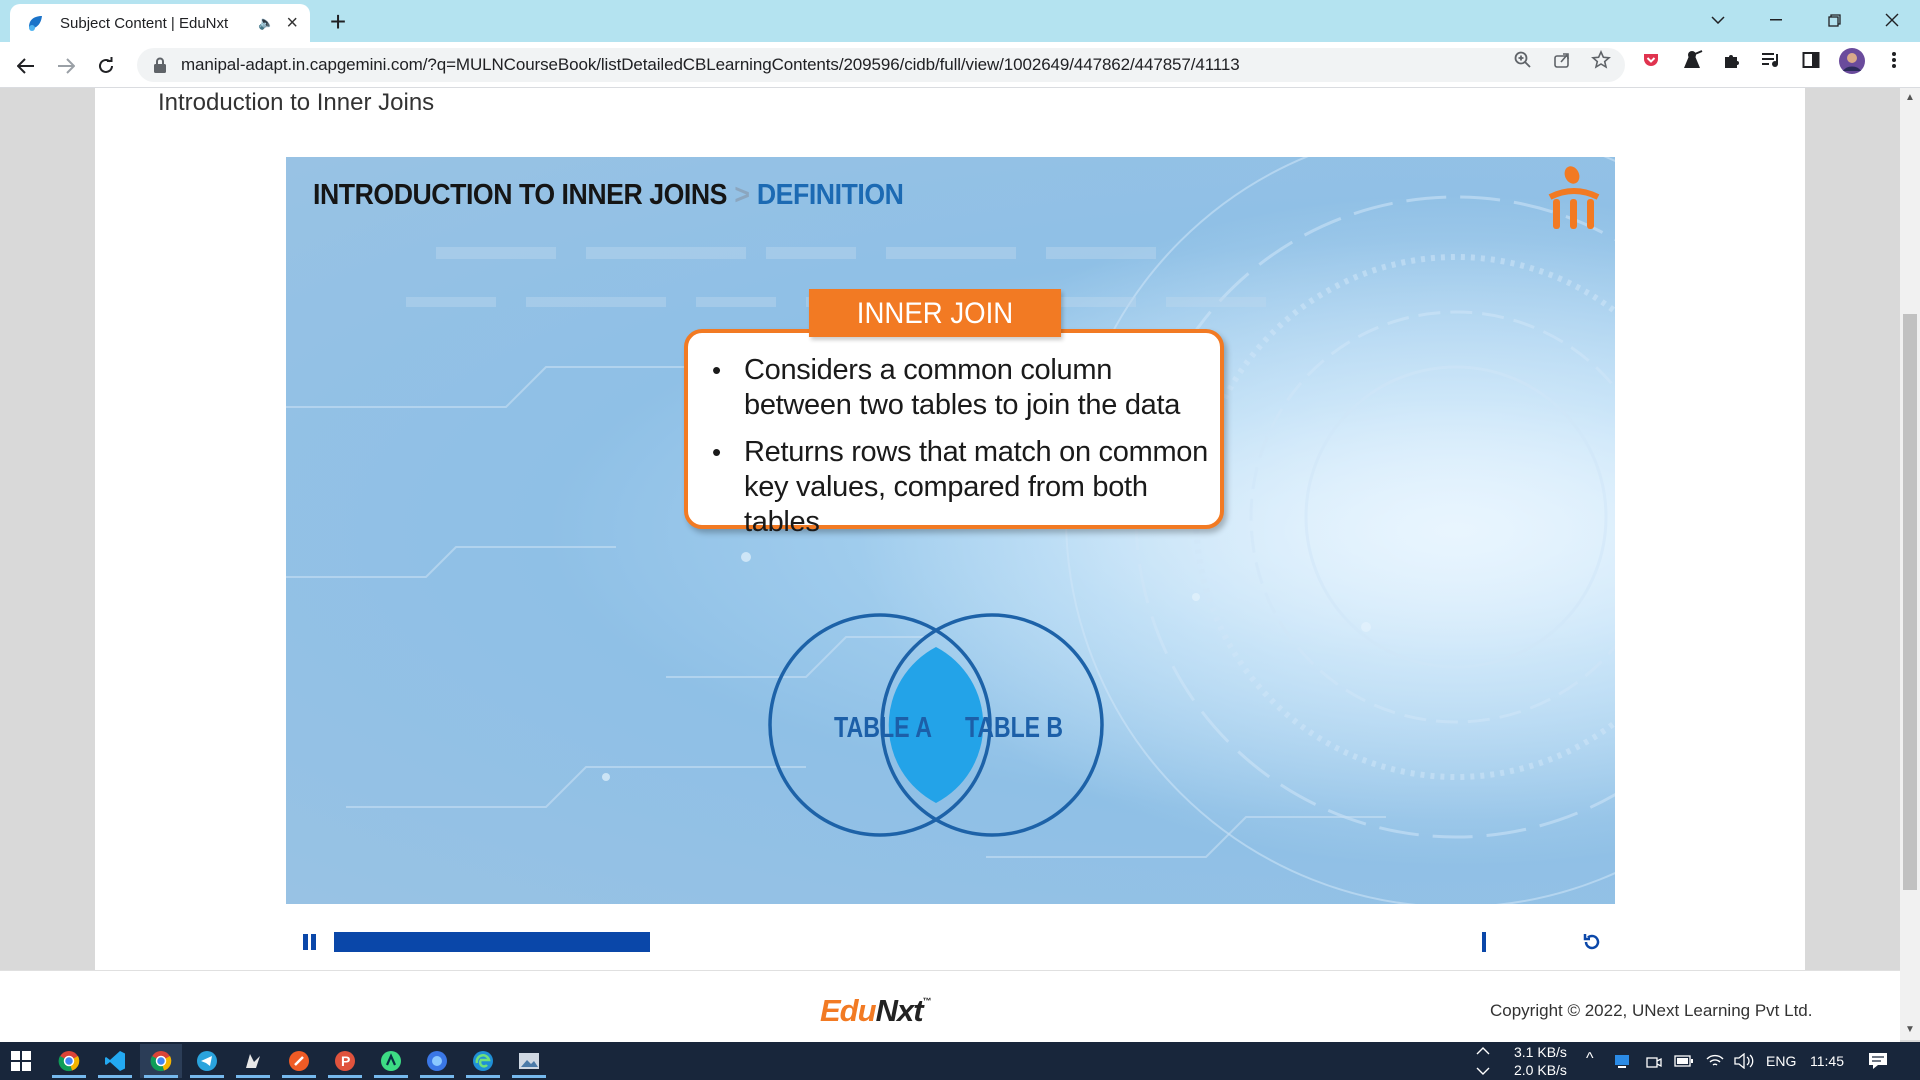 This screenshot has height=1080, width=1920. Describe the element at coordinates (296, 102) in the screenshot. I see `page-title: Introduction to Inner Joins` at that location.